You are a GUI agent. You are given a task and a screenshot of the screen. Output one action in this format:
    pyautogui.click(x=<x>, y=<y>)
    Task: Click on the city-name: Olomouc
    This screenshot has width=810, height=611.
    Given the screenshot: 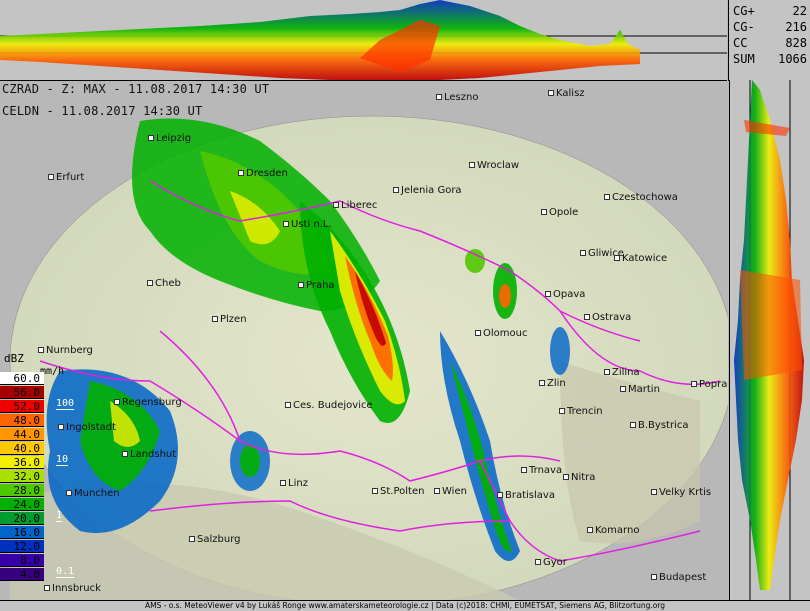 What is the action you would take?
    pyautogui.click(x=505, y=333)
    